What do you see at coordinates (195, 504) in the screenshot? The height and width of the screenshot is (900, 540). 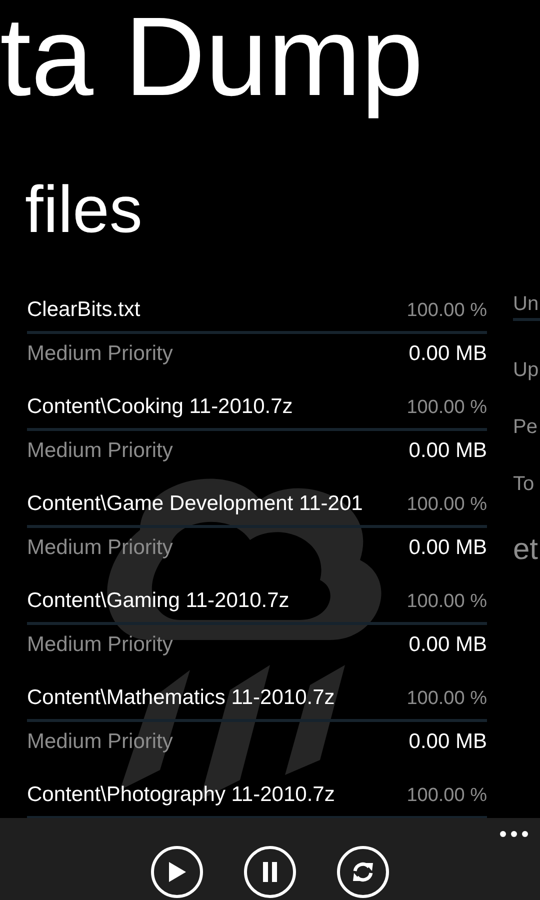 I see `file-name: Content\Game Development 11-201` at bounding box center [195, 504].